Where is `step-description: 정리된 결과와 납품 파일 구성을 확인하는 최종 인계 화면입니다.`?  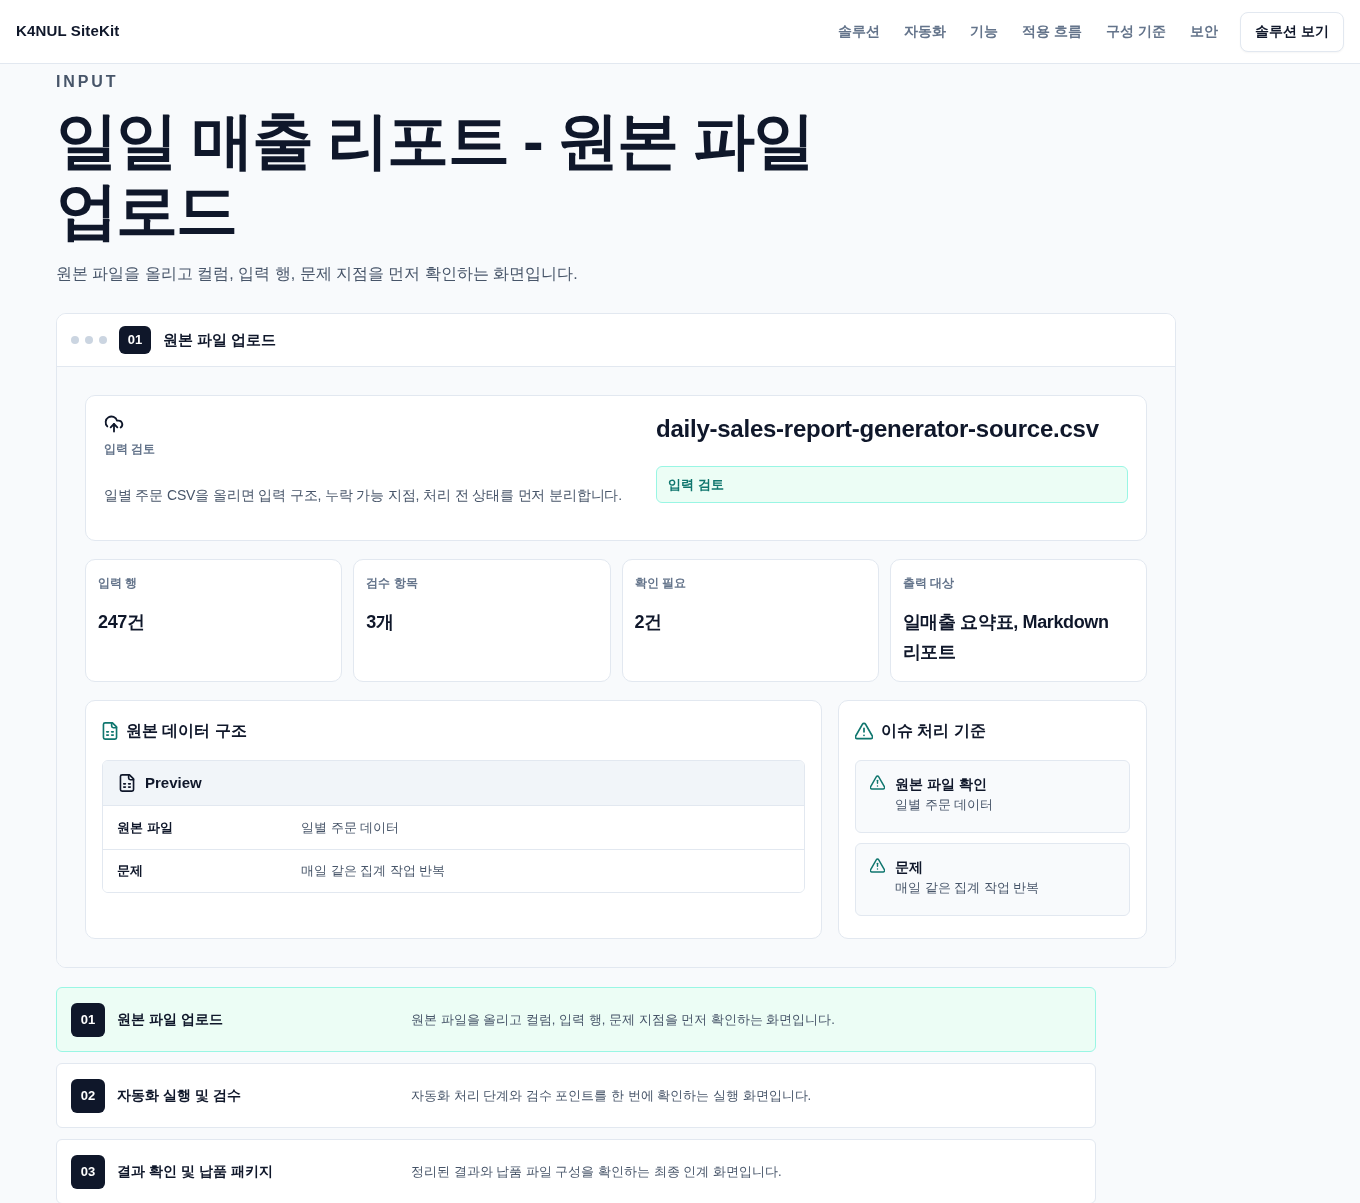
step-description: 정리된 결과와 납품 파일 구성을 확인하는 최종 인계 화면입니다. is located at coordinates (596, 1171).